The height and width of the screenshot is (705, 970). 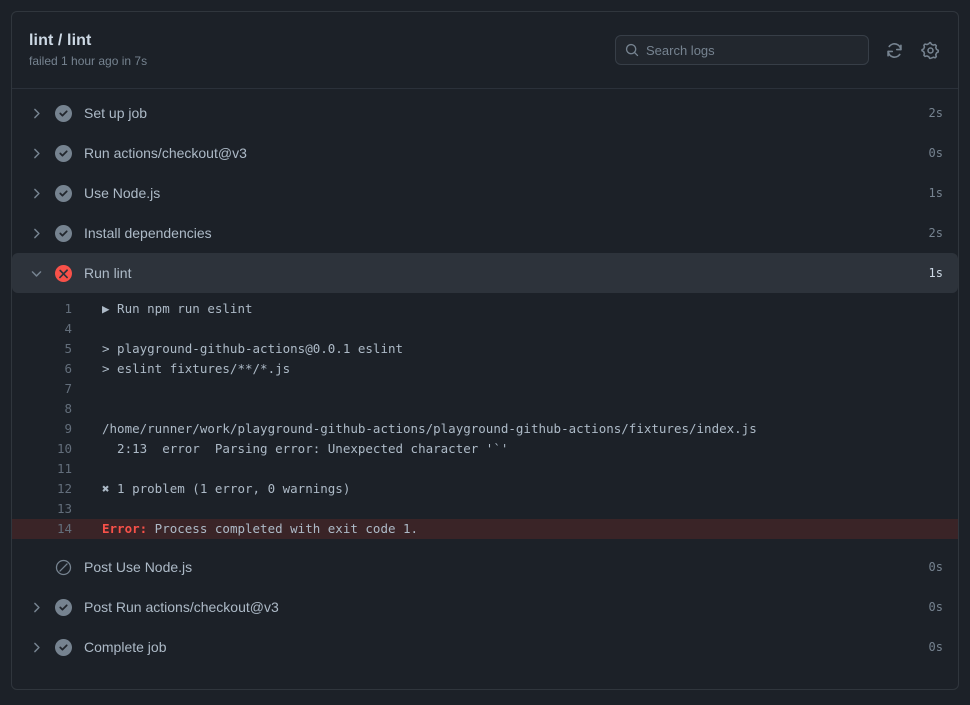 I want to click on step-row-run-actions-checkout-v3: Run actions/checkout@v3 0s, so click(x=485, y=153).